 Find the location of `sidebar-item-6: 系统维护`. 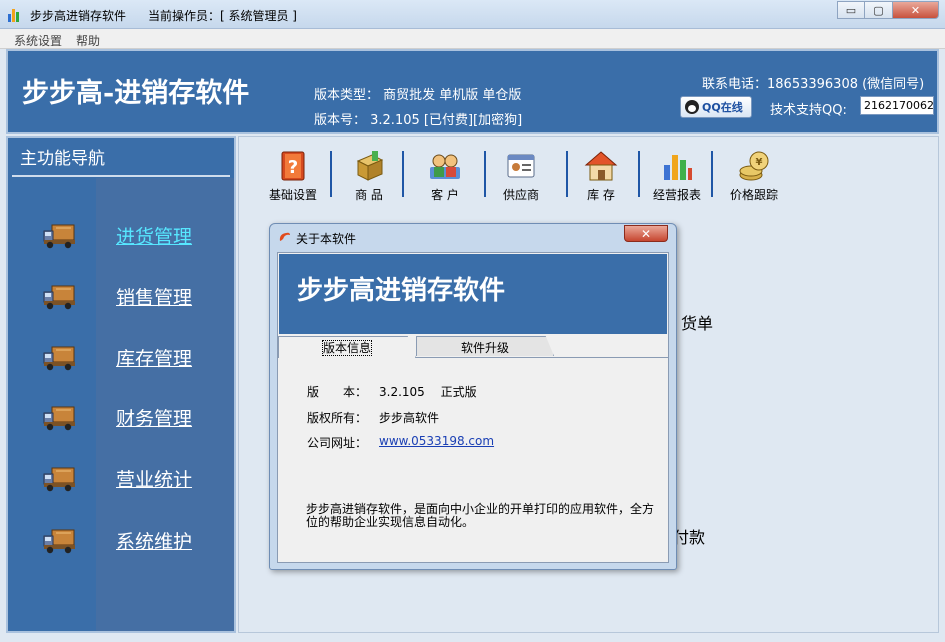

sidebar-item-6: 系统维护 is located at coordinates (121, 541).